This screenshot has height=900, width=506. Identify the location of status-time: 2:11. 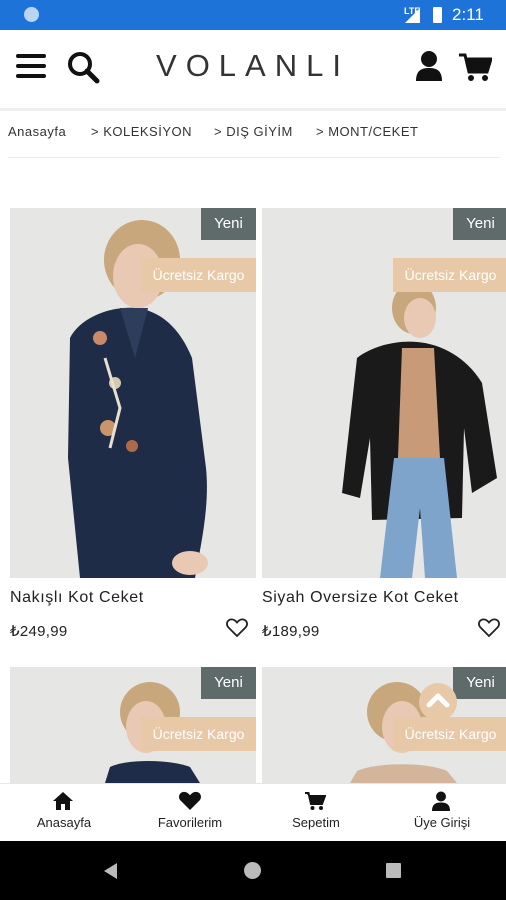
(468, 14).